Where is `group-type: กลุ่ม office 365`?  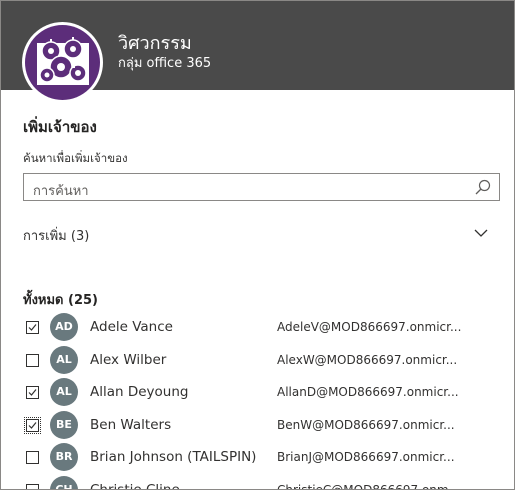
group-type: กลุ่ม office 365 is located at coordinates (165, 63).